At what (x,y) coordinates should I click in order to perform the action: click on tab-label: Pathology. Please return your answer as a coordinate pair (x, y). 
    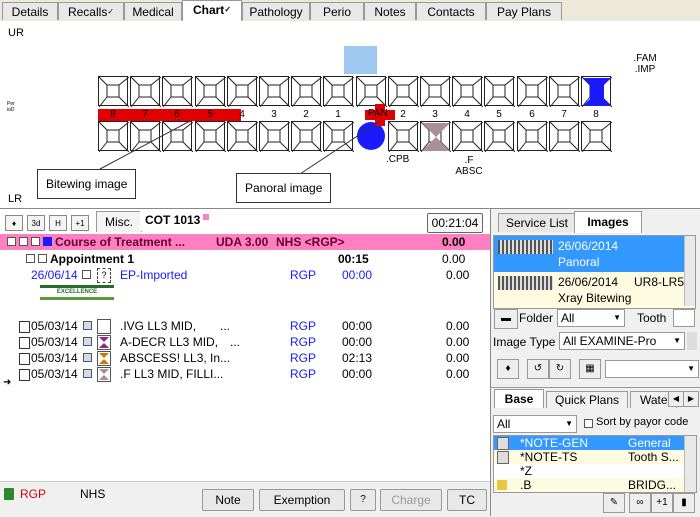
    Looking at the image, I should click on (276, 12).